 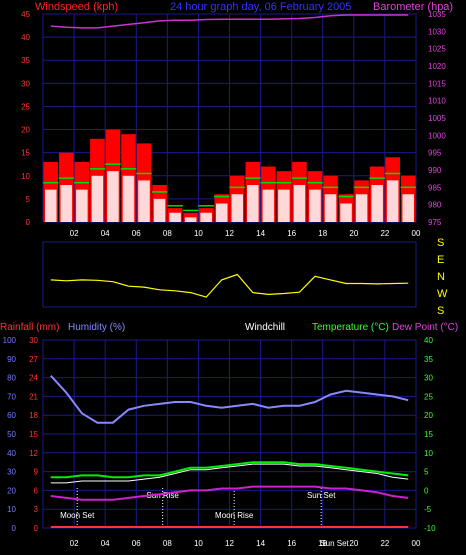 I want to click on wind-direction-panel: SENWS, so click(x=245, y=277).